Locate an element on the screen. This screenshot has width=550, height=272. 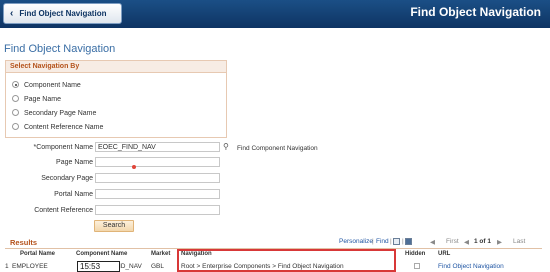
radio-content-reference-name: Content Reference Name is located at coordinates (57, 127).